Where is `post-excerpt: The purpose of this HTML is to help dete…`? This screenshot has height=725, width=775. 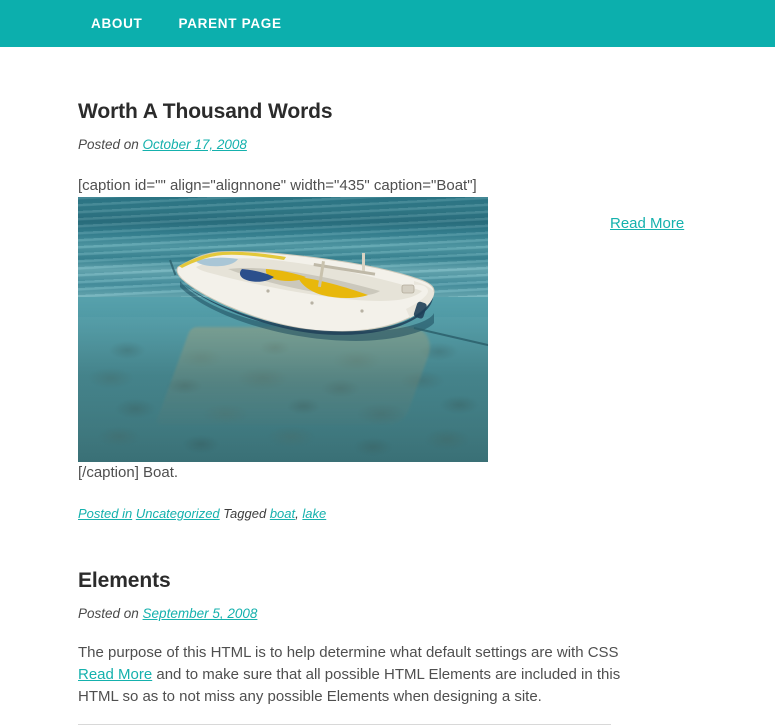 post-excerpt: The purpose of this HTML is to help dete… is located at coordinates (350, 675).